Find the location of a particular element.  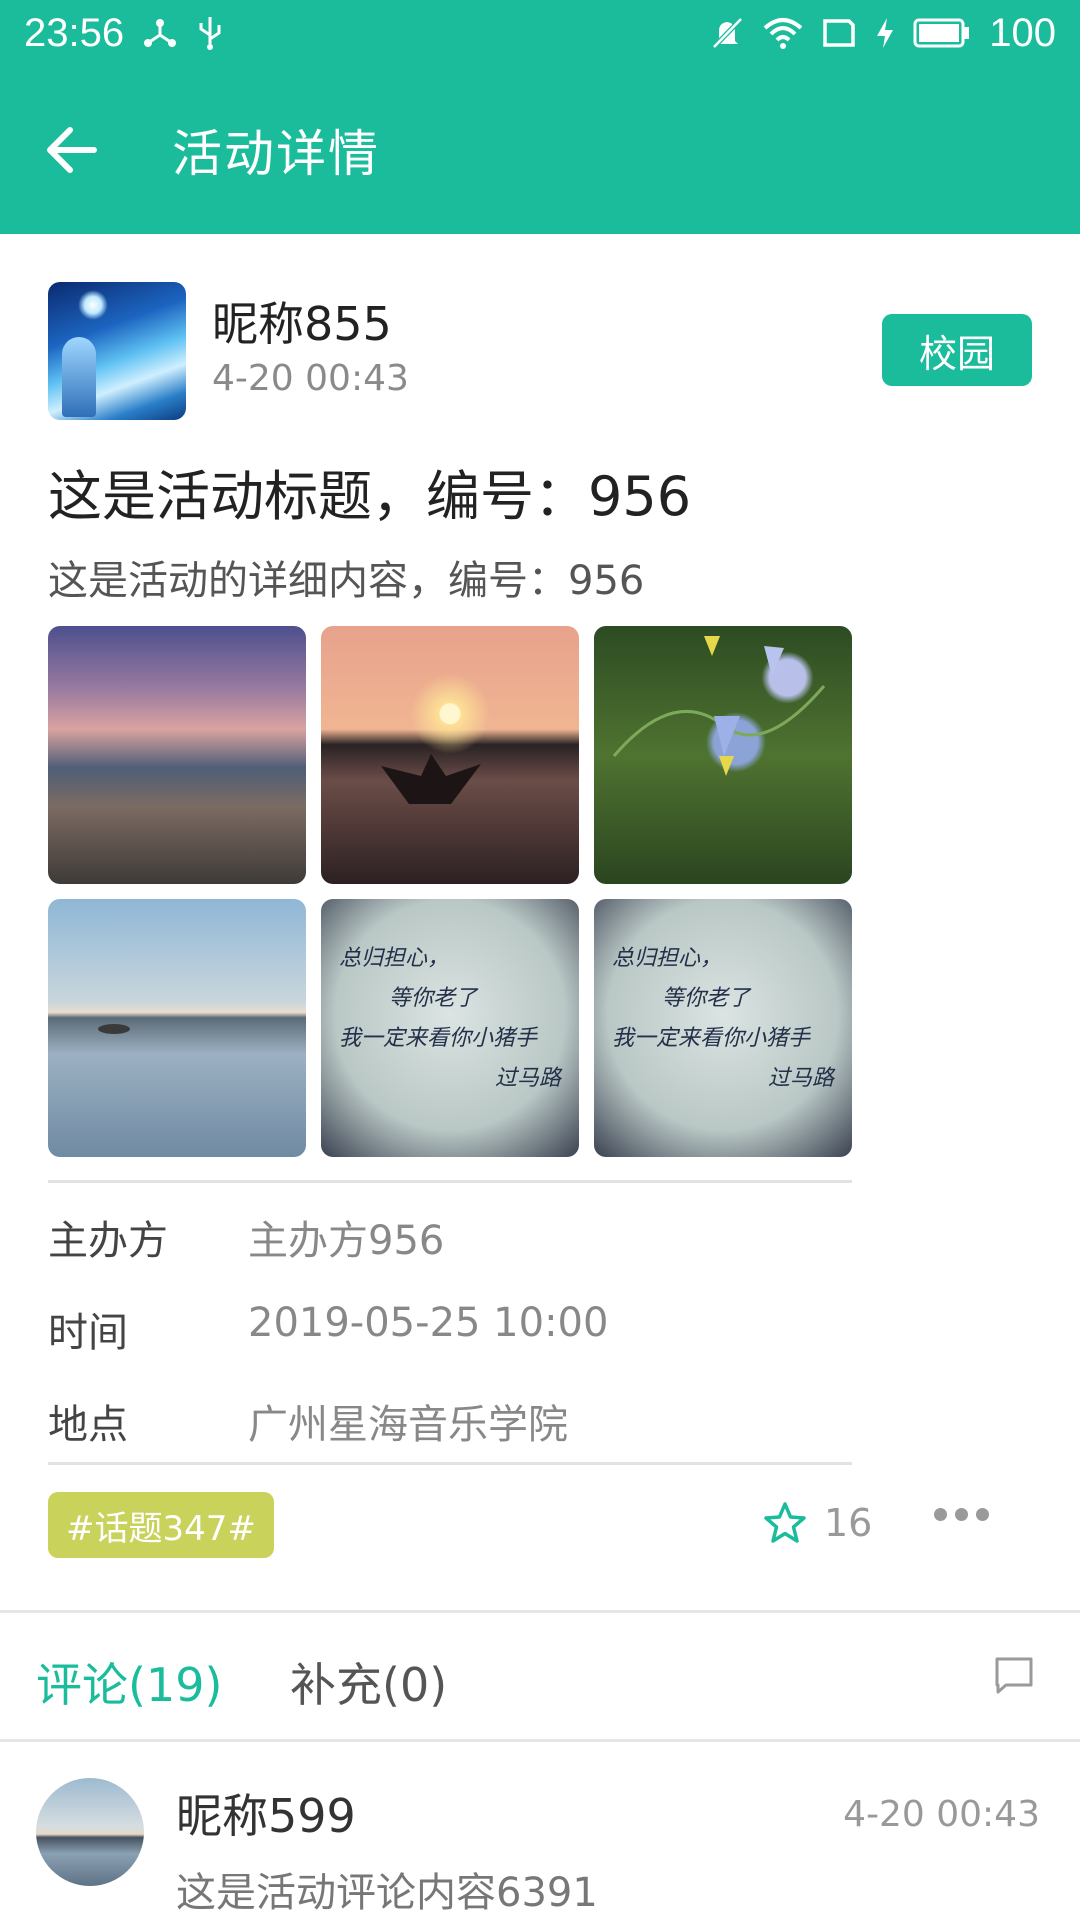

location-row: 地点 广州星海音乐学院 is located at coordinates (450, 1432).